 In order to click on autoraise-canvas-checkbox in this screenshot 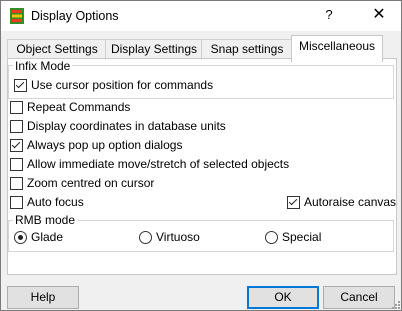, I will do `click(293, 202)`.